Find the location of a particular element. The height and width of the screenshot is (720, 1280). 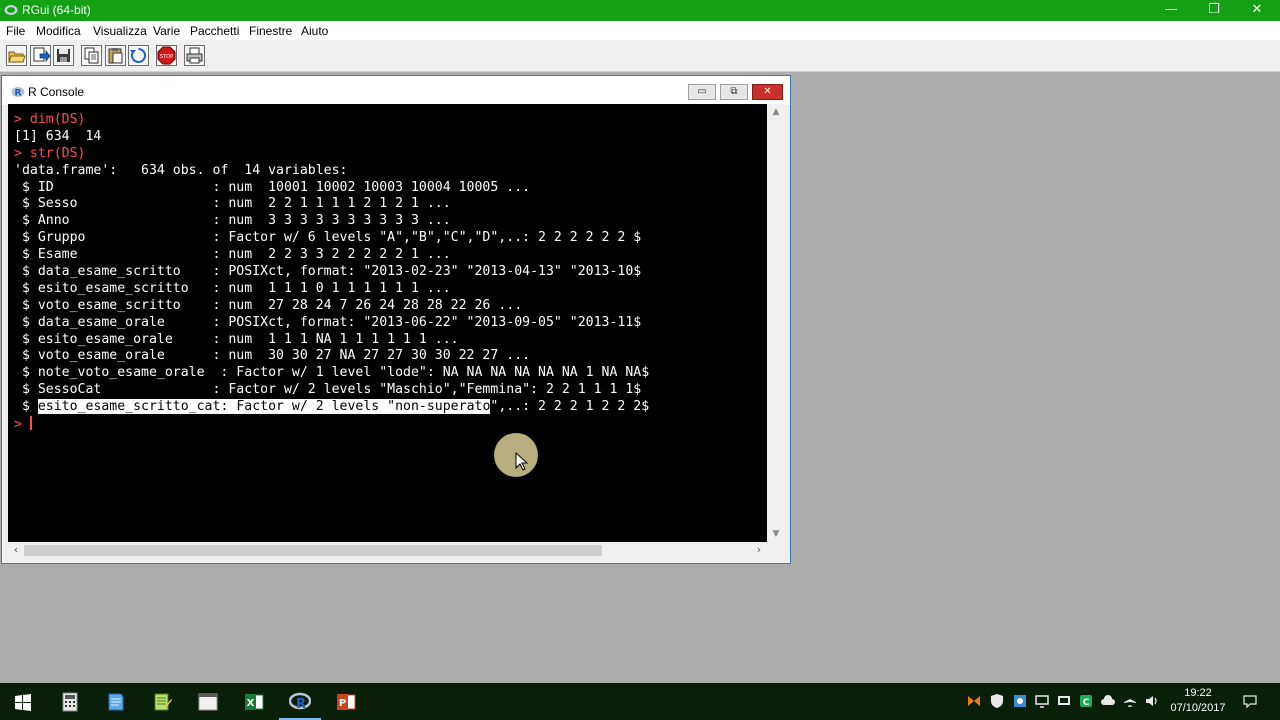

console-minimize-button: ▭ is located at coordinates (702, 92).